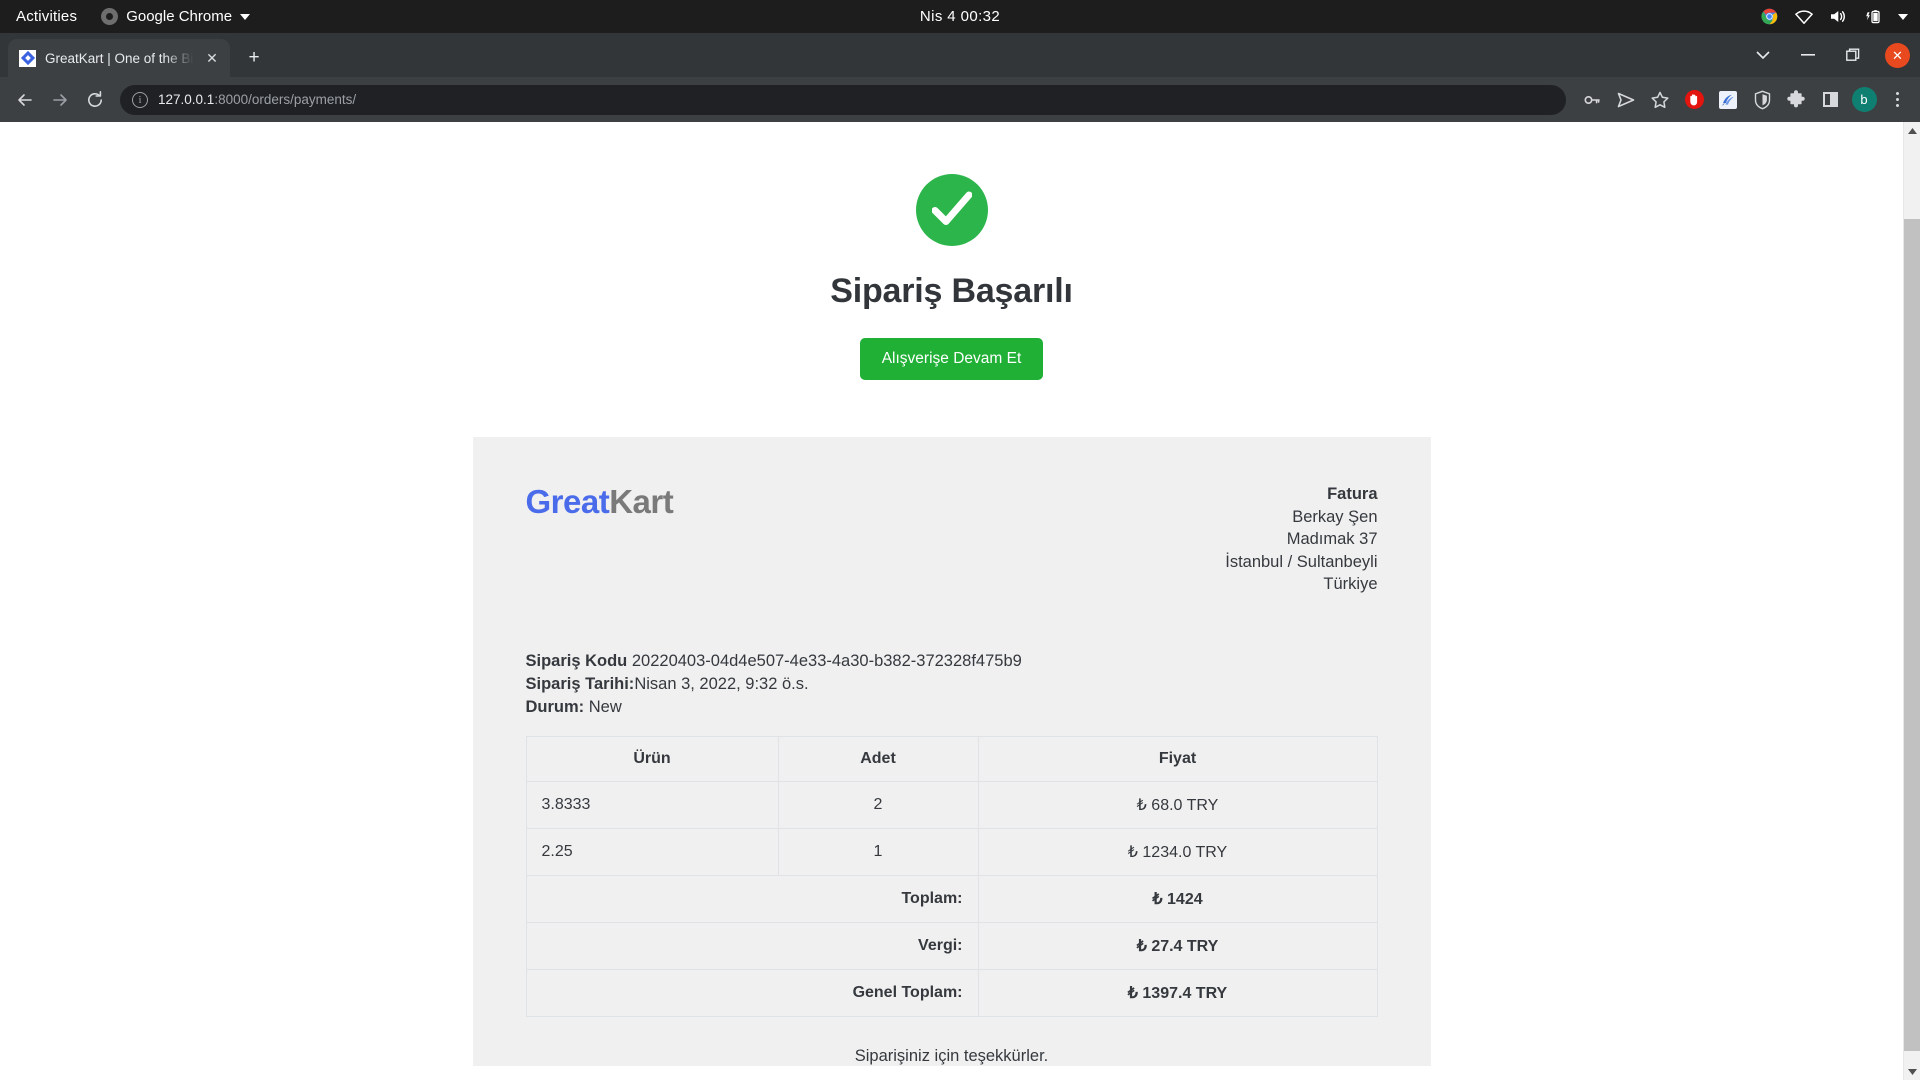 The image size is (1920, 1080). Describe the element at coordinates (1626, 100) in the screenshot. I see `share-send-icon` at that location.